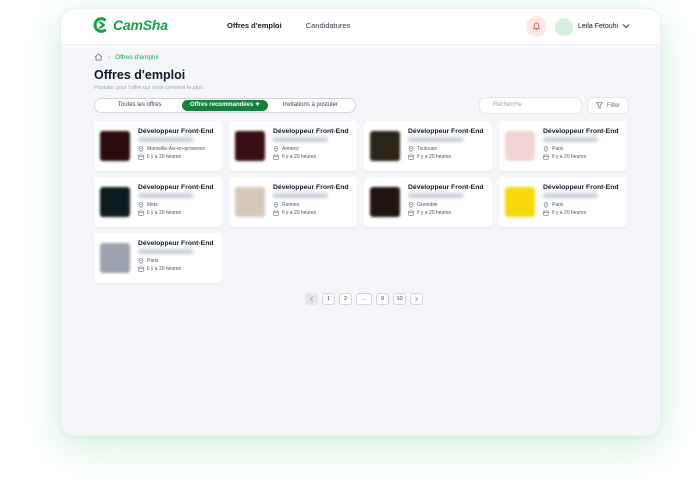  I want to click on page-button: 10, so click(399, 299).